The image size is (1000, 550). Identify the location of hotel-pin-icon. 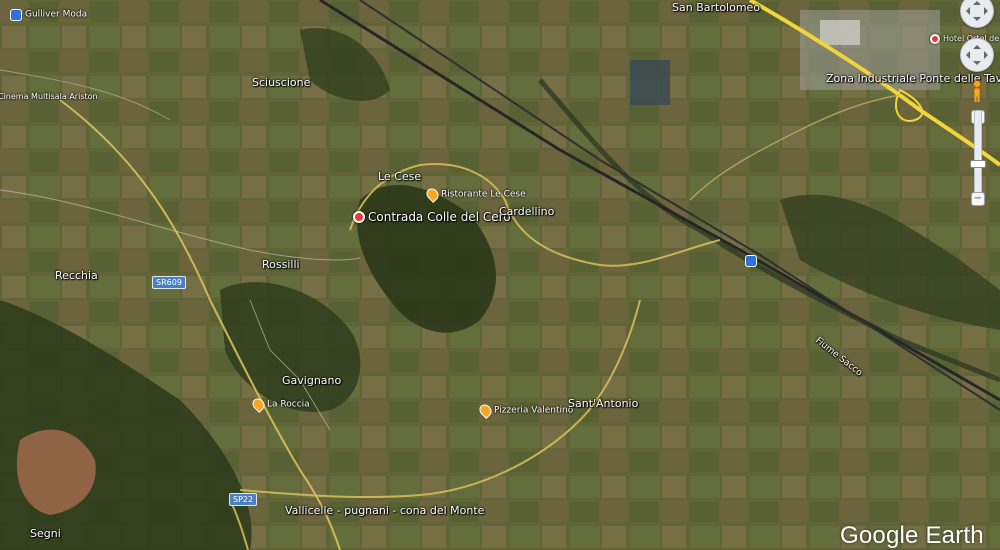
(935, 38).